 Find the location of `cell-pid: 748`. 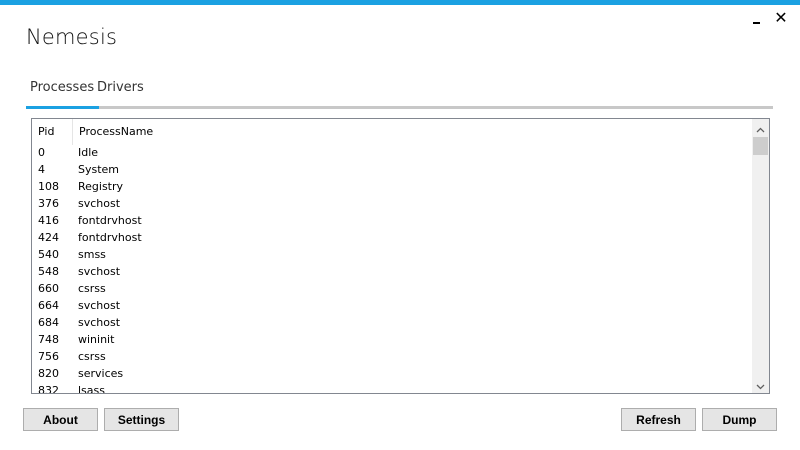

cell-pid: 748 is located at coordinates (48, 339).